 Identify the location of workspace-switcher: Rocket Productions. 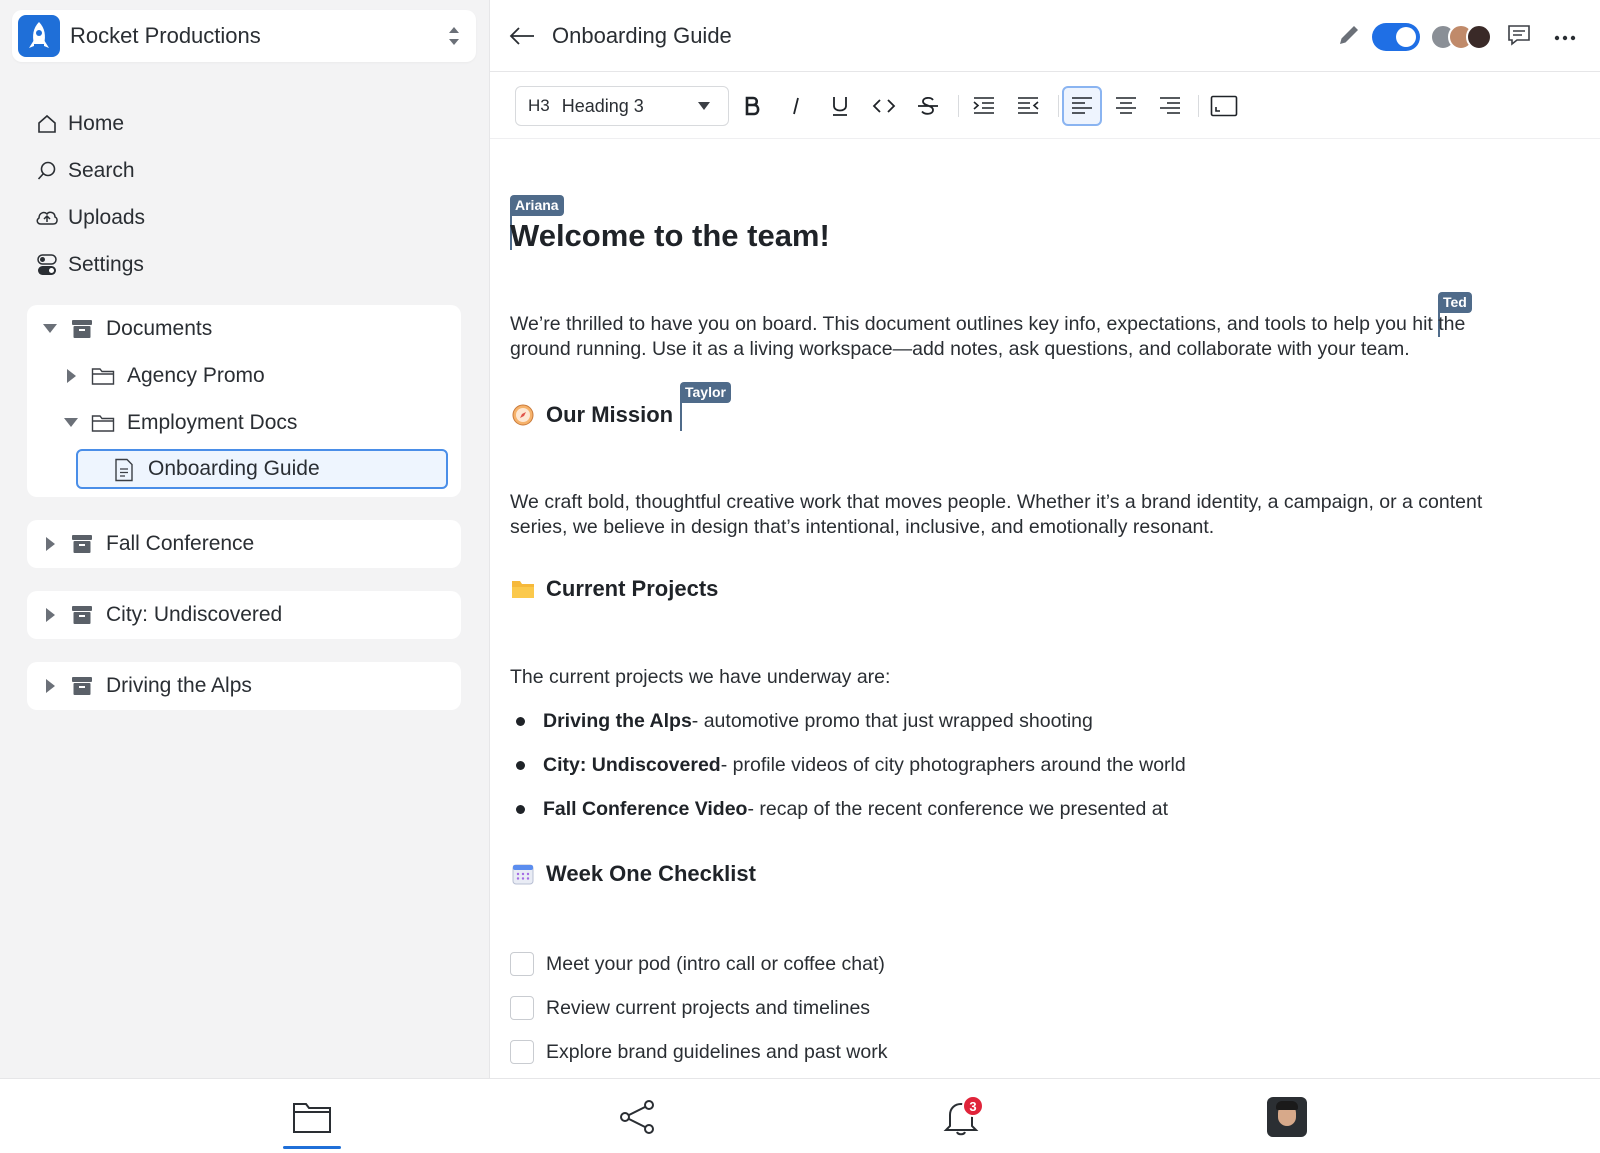
(244, 36).